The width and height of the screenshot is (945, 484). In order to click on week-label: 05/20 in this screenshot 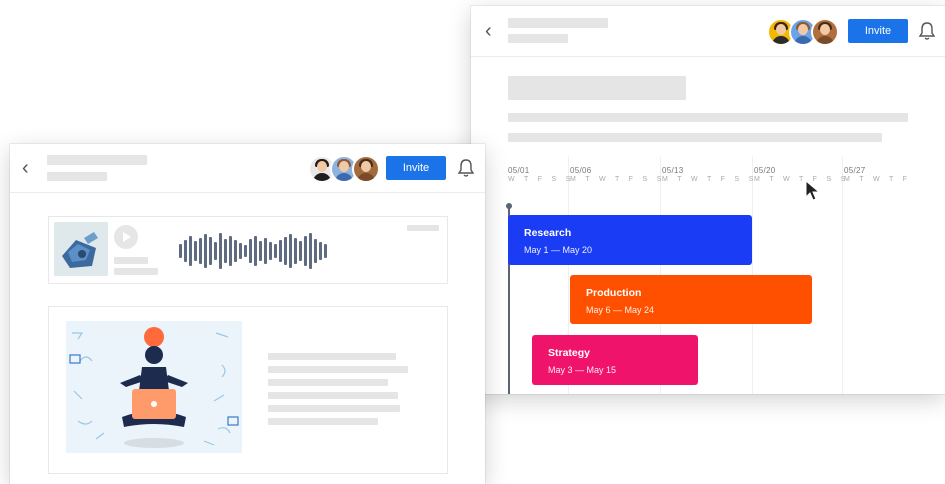, I will do `click(765, 170)`.